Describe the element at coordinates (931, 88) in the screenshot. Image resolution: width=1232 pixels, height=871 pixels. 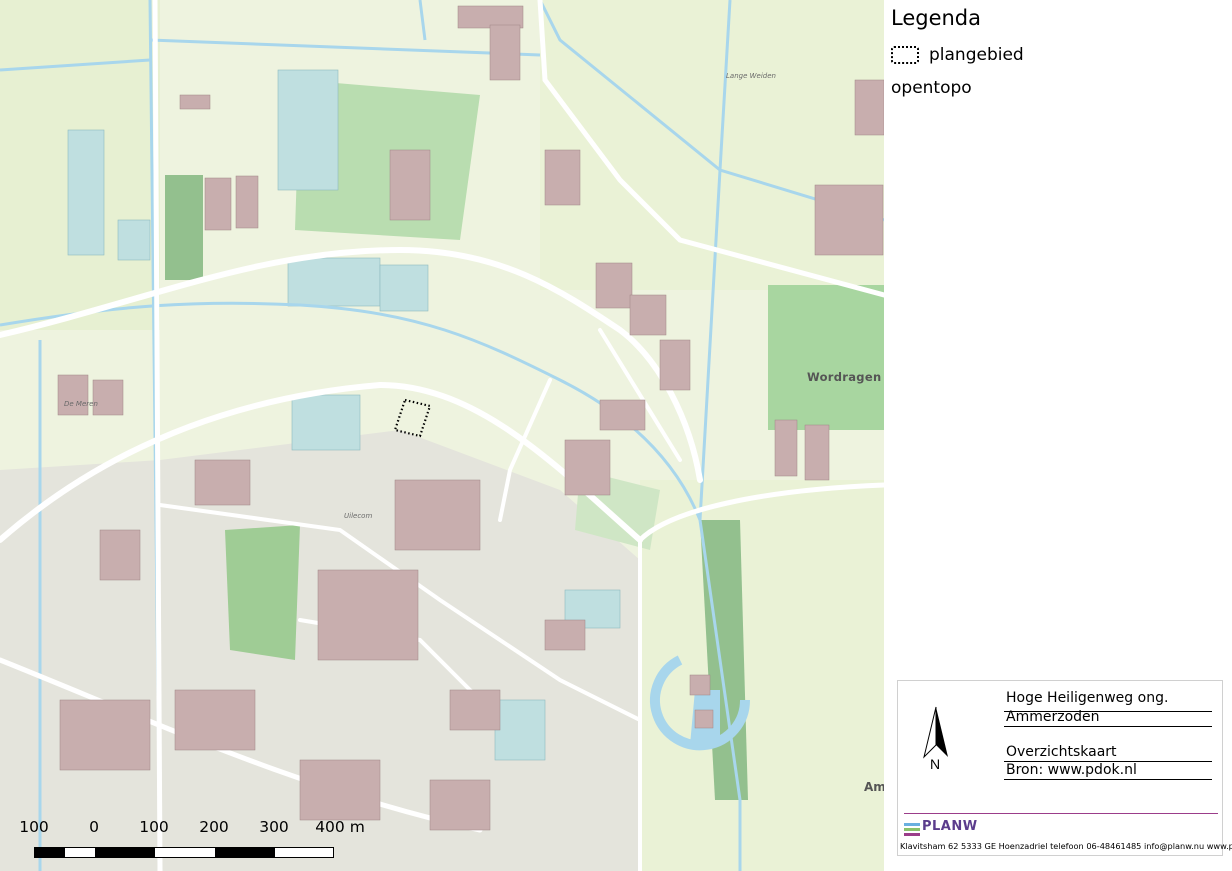
I see `legend-layer-opentopo: opentopo` at that location.